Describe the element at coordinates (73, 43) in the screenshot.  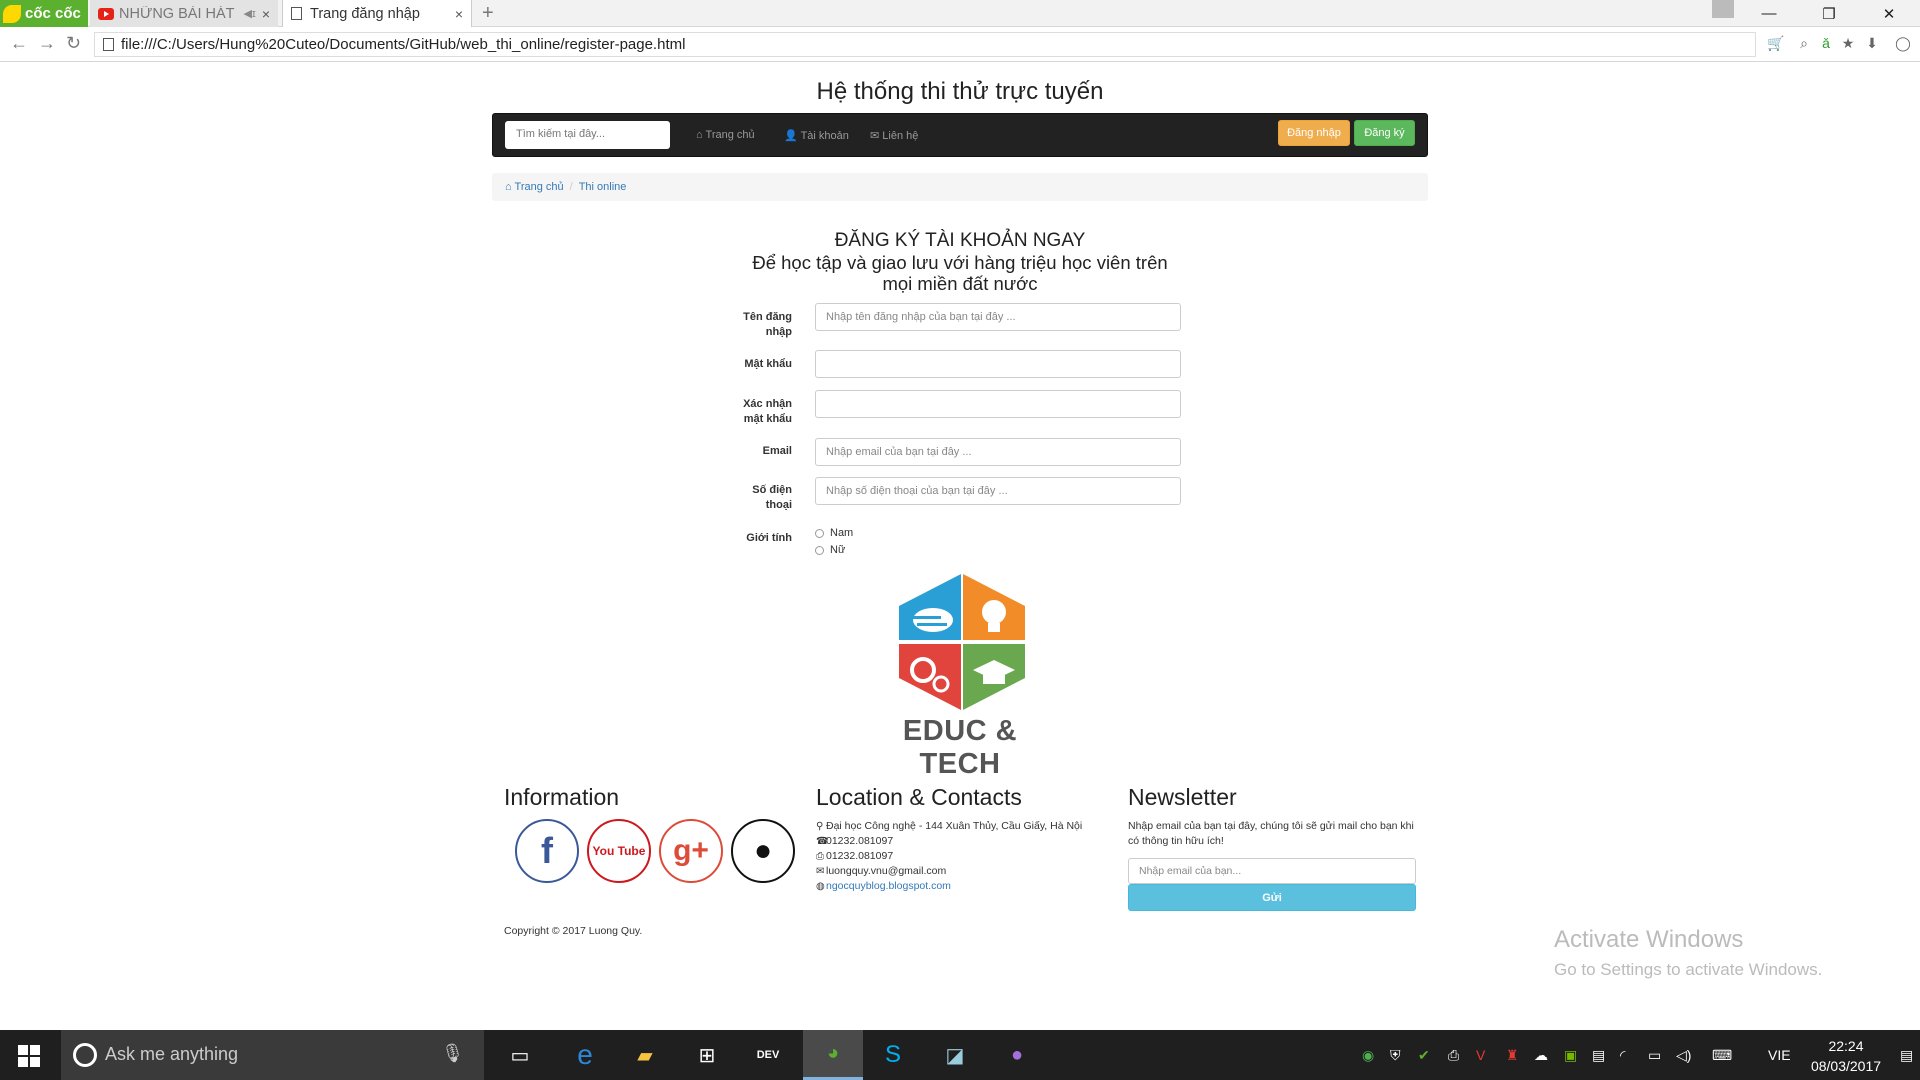
I see `reload-icon: ↻` at that location.